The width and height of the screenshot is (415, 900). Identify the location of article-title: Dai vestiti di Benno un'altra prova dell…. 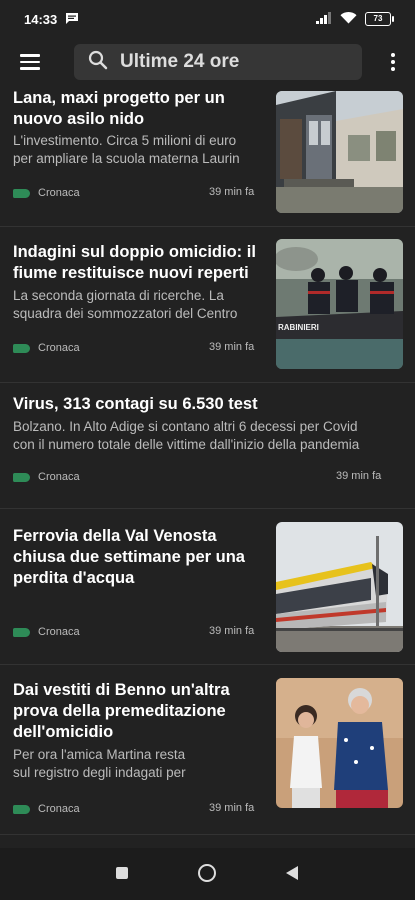
(121, 711).